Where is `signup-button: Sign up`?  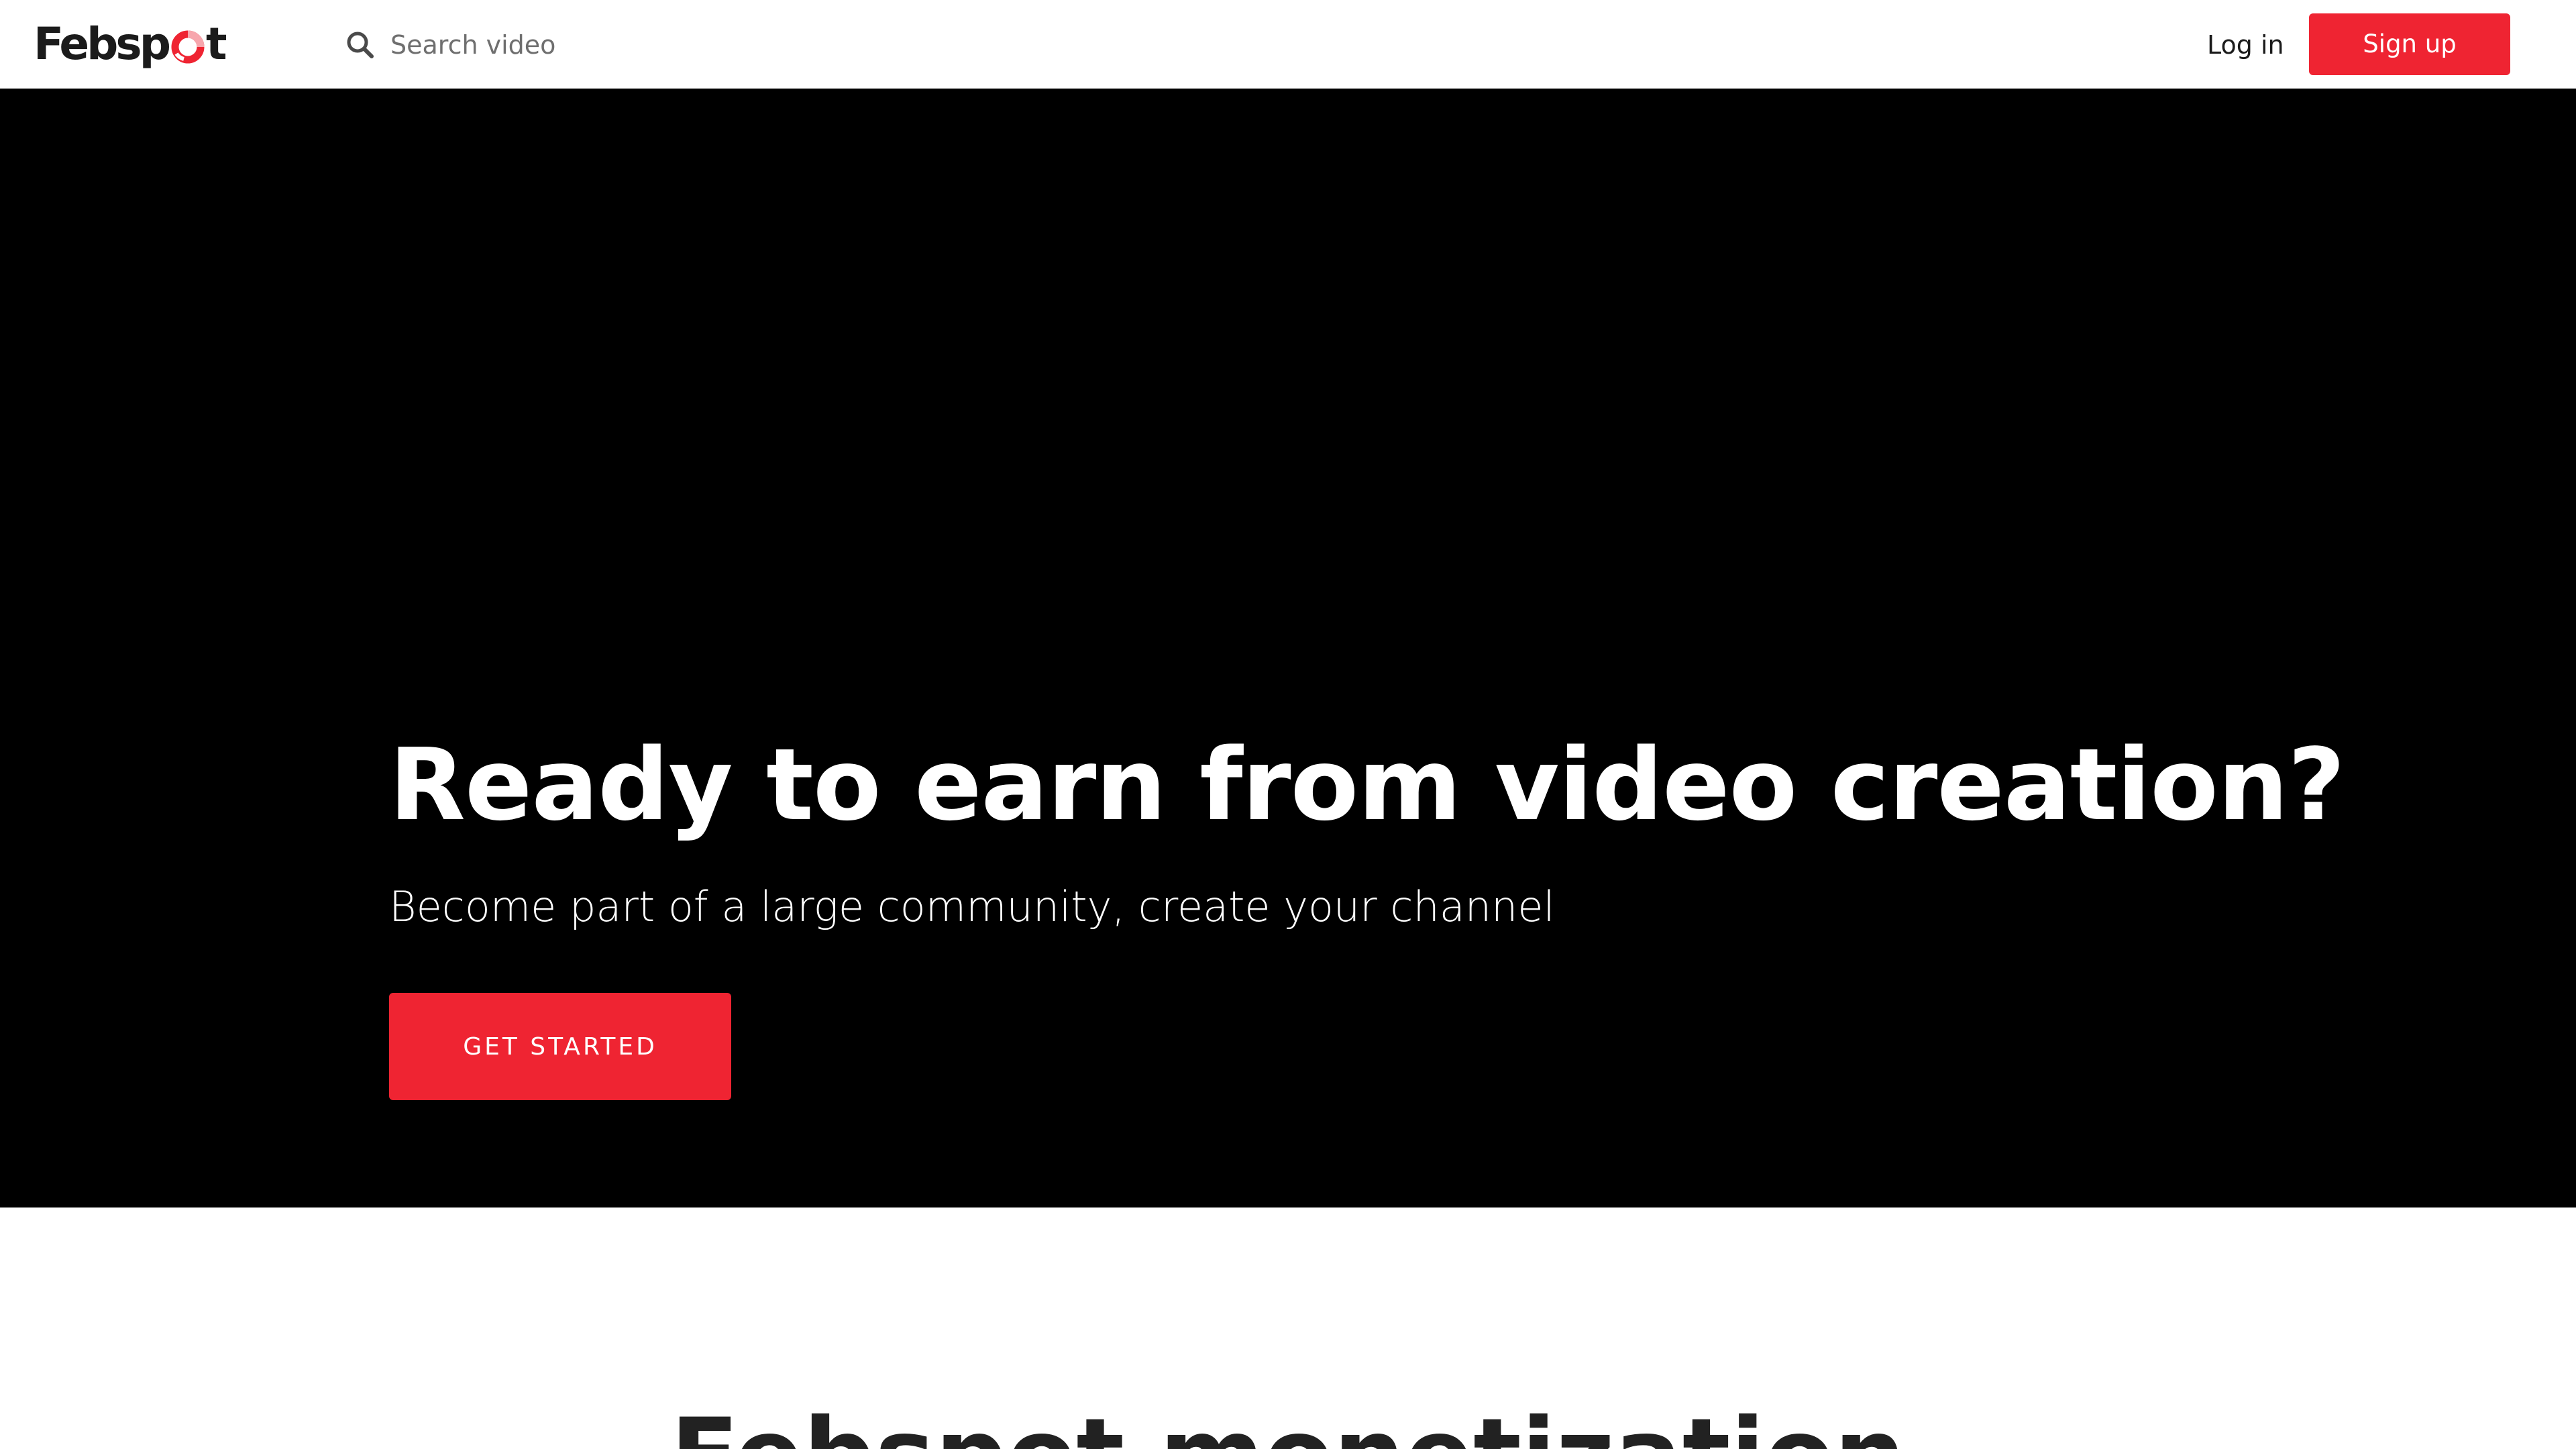 signup-button: Sign up is located at coordinates (2409, 44).